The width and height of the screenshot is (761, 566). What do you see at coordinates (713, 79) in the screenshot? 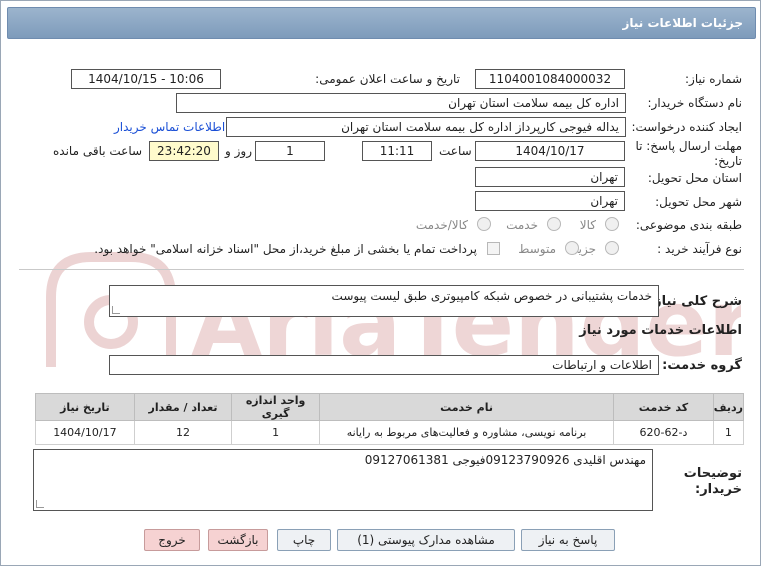
I see `need-number-label: شماره نیاز:` at bounding box center [713, 79].